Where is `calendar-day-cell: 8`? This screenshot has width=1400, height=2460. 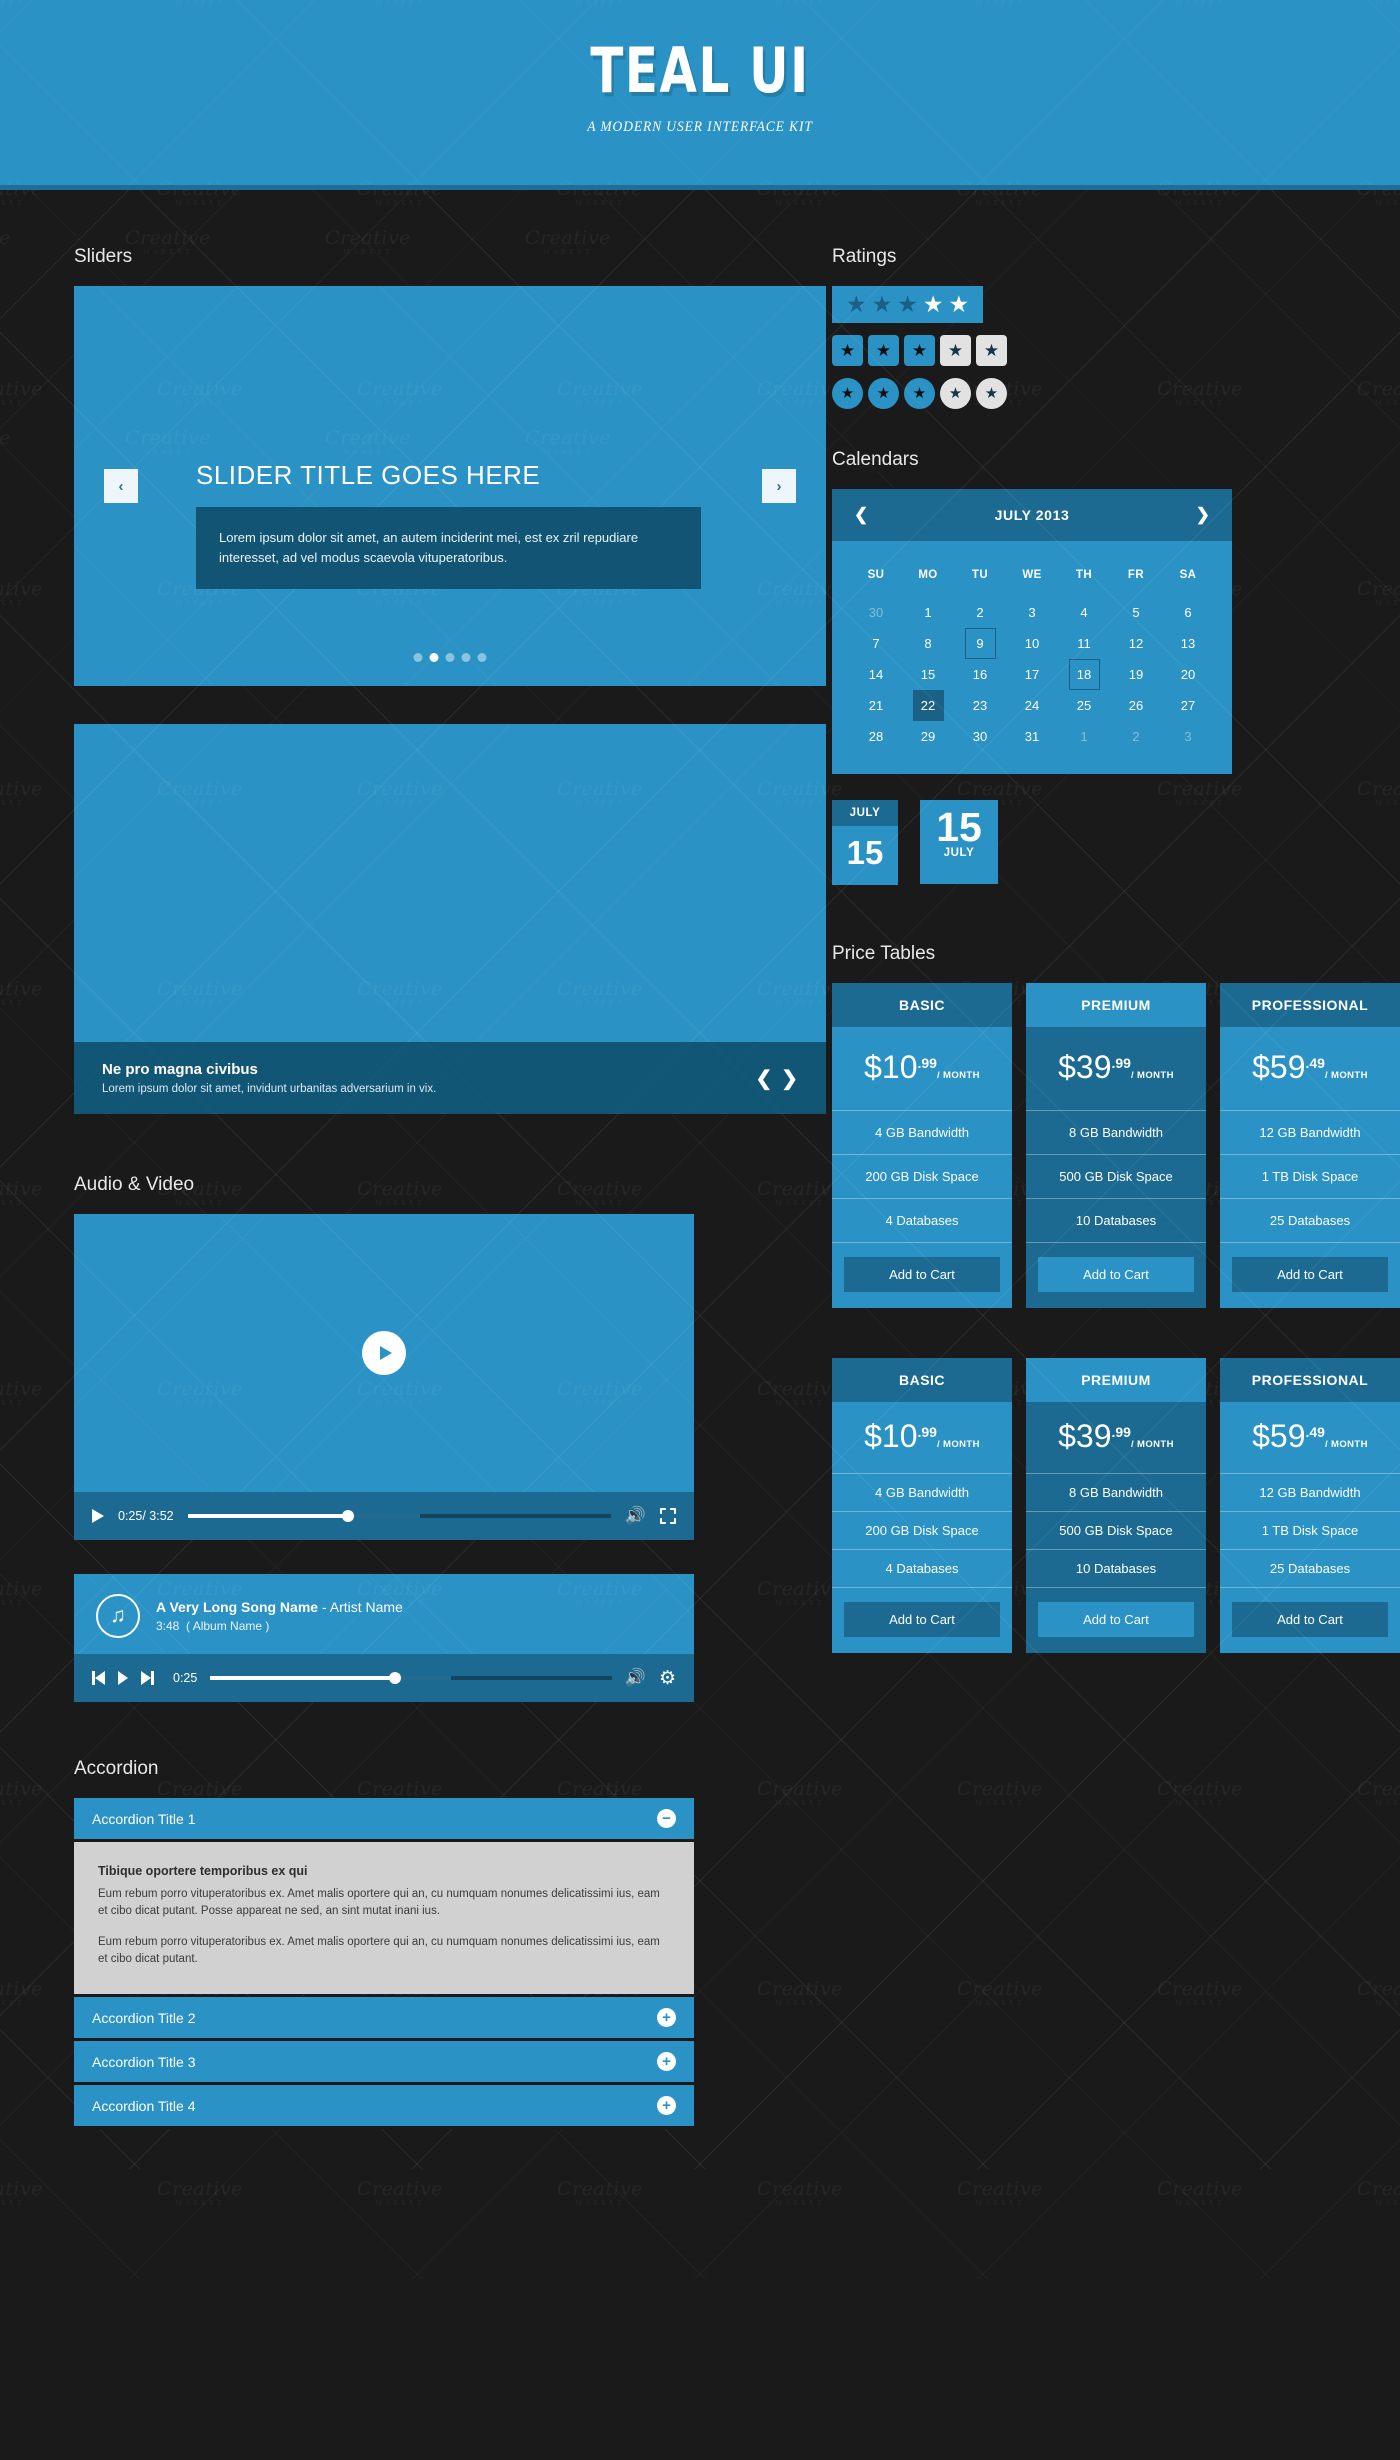 calendar-day-cell: 8 is located at coordinates (928, 643).